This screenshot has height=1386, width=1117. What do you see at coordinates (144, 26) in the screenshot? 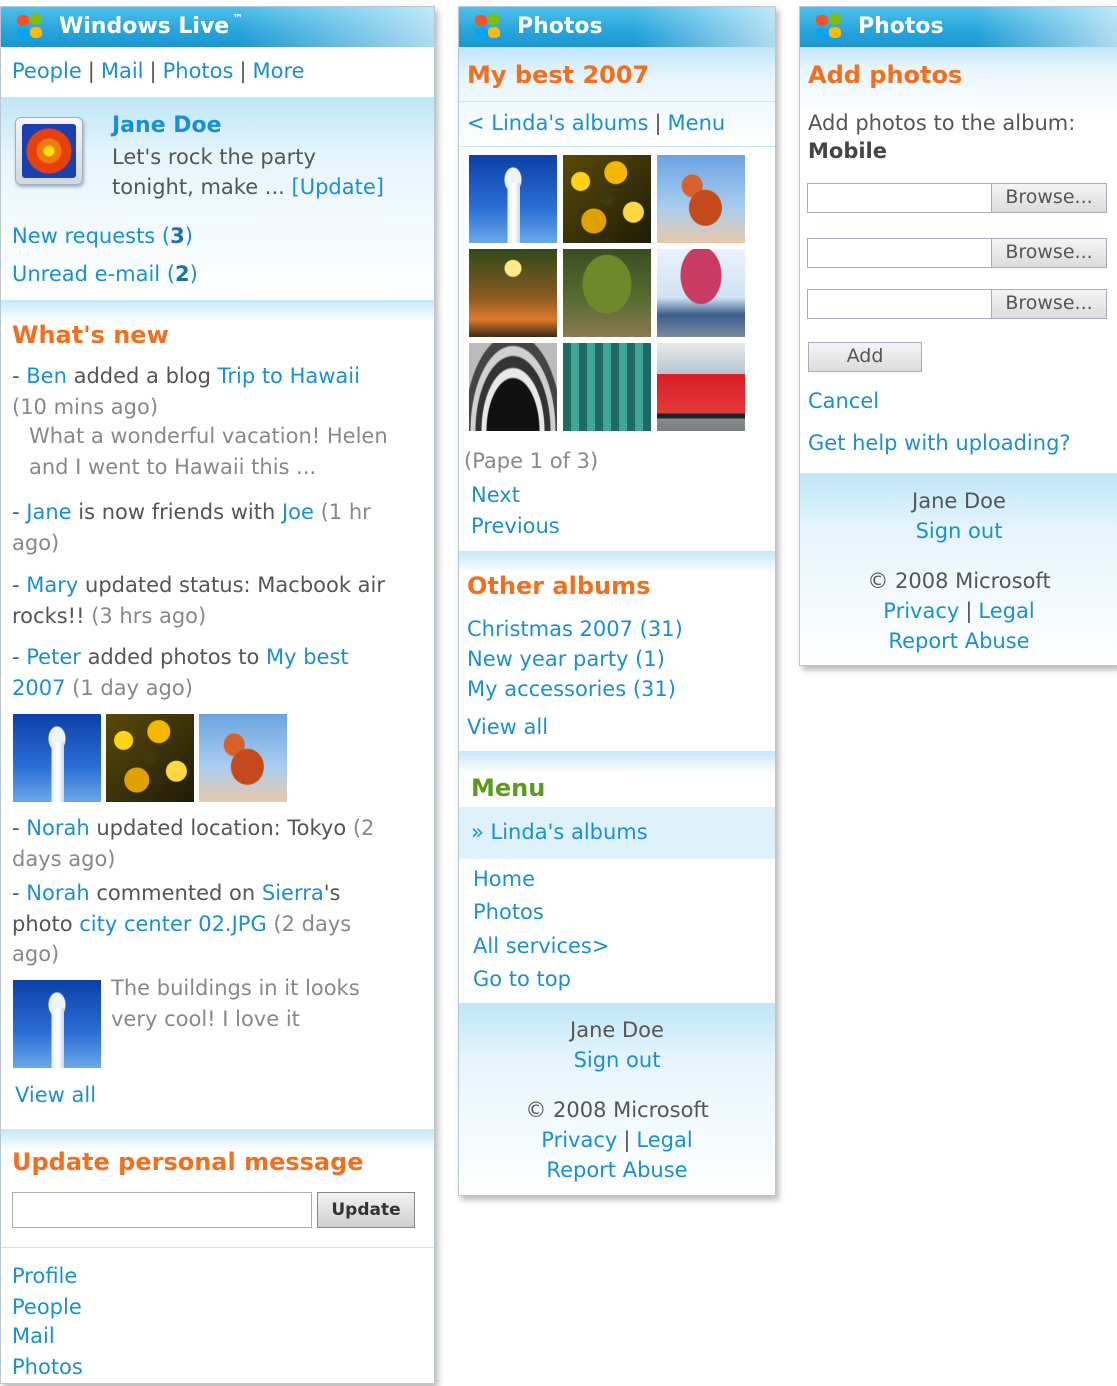
I see `app-title: Windows Live` at bounding box center [144, 26].